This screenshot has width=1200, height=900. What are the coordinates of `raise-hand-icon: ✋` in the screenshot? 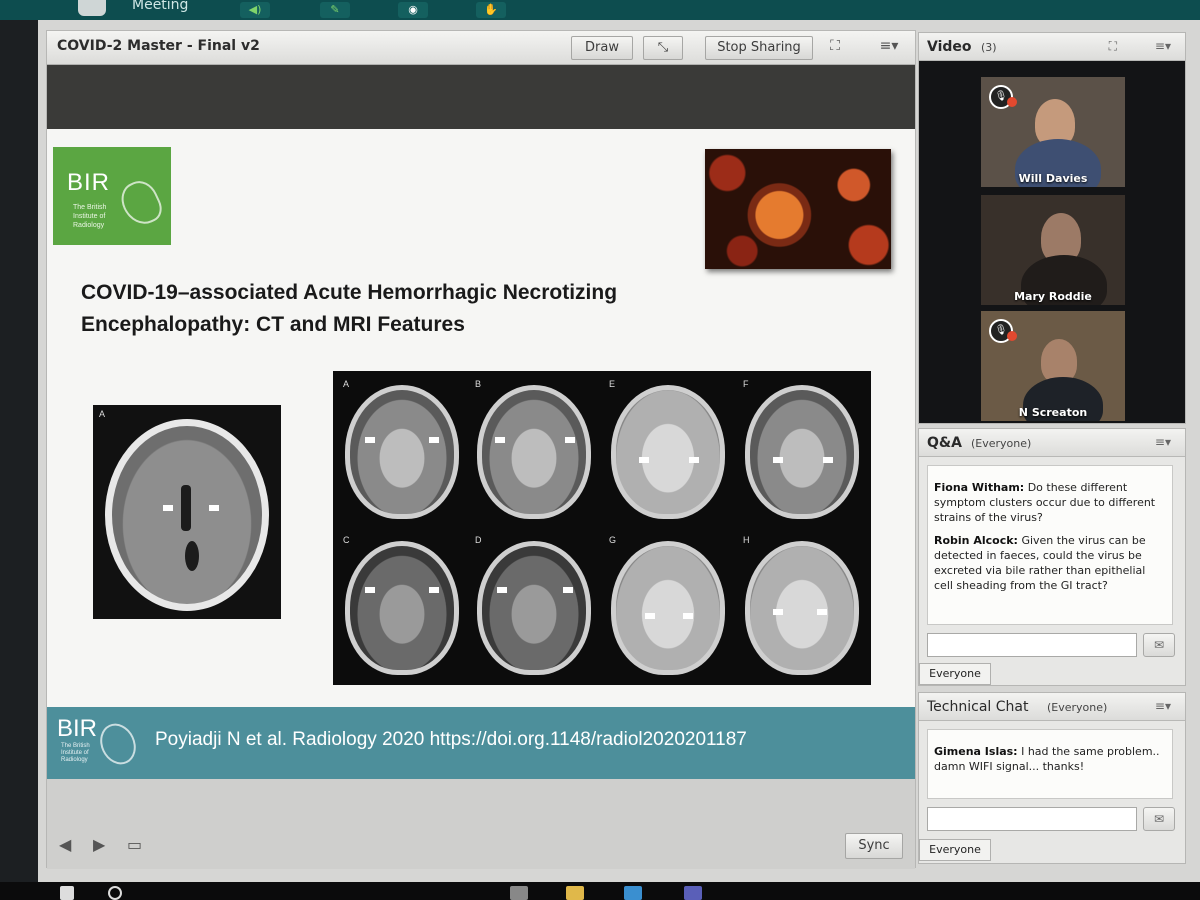 It's located at (491, 10).